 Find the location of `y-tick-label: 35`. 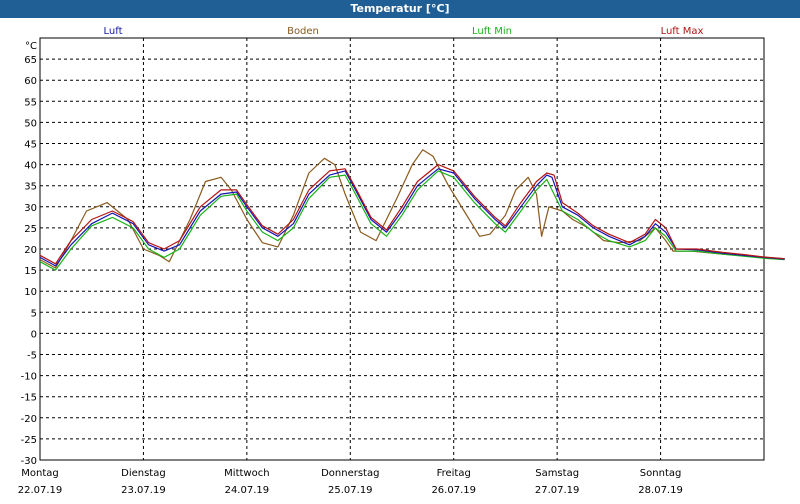

y-tick-label: 35 is located at coordinates (30, 187).